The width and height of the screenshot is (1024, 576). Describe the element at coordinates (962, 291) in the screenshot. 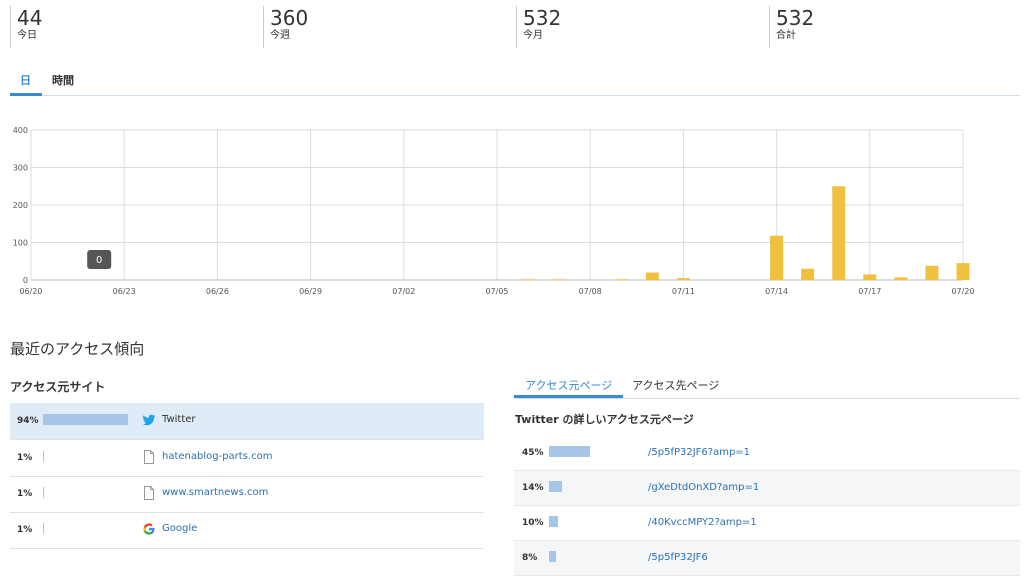

I see `x-tick-label: 07/20` at that location.